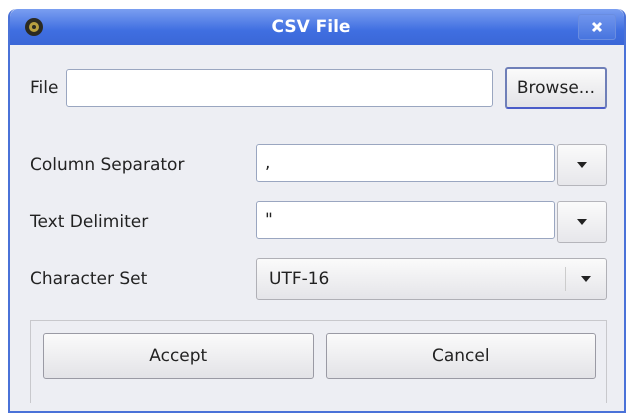  Describe the element at coordinates (34, 27) in the screenshot. I see `app-icon` at that location.